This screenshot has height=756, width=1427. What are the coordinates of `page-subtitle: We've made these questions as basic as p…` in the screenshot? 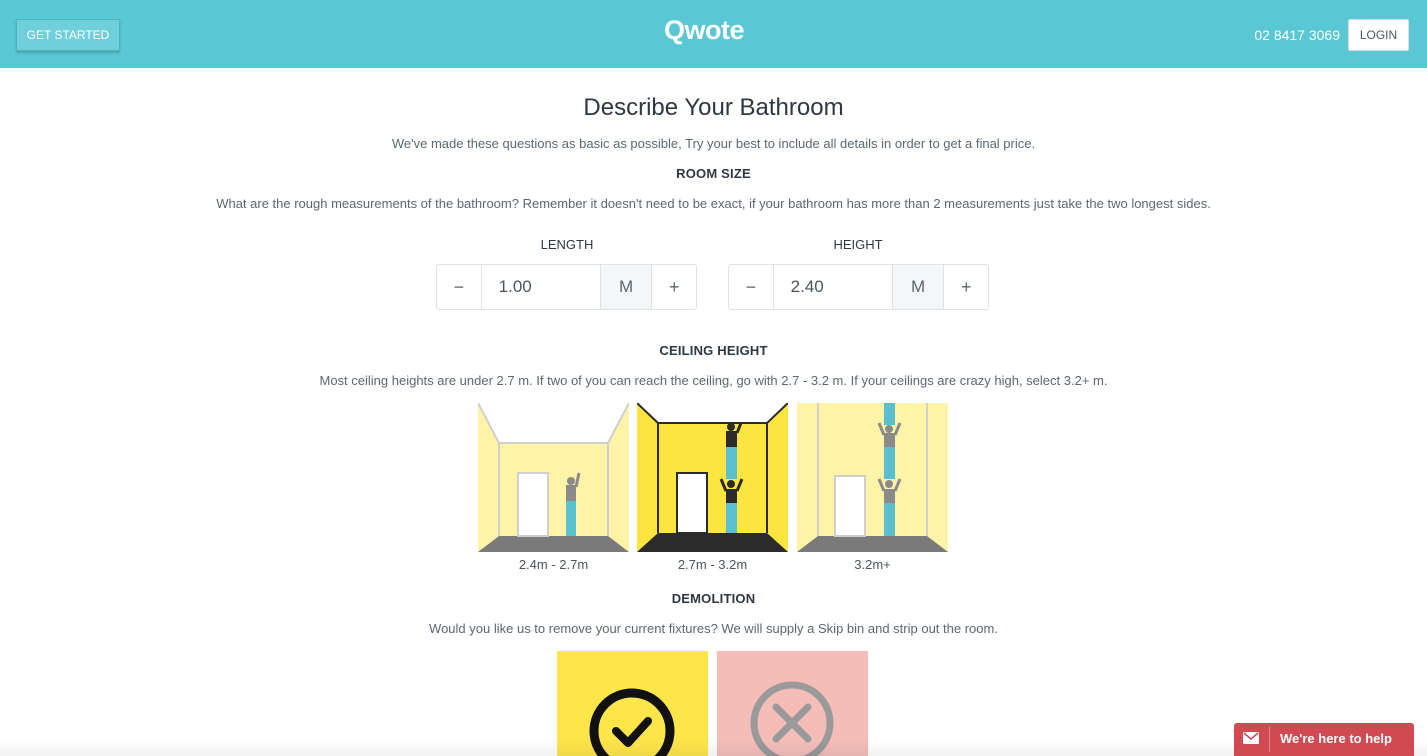 It's located at (713, 143).